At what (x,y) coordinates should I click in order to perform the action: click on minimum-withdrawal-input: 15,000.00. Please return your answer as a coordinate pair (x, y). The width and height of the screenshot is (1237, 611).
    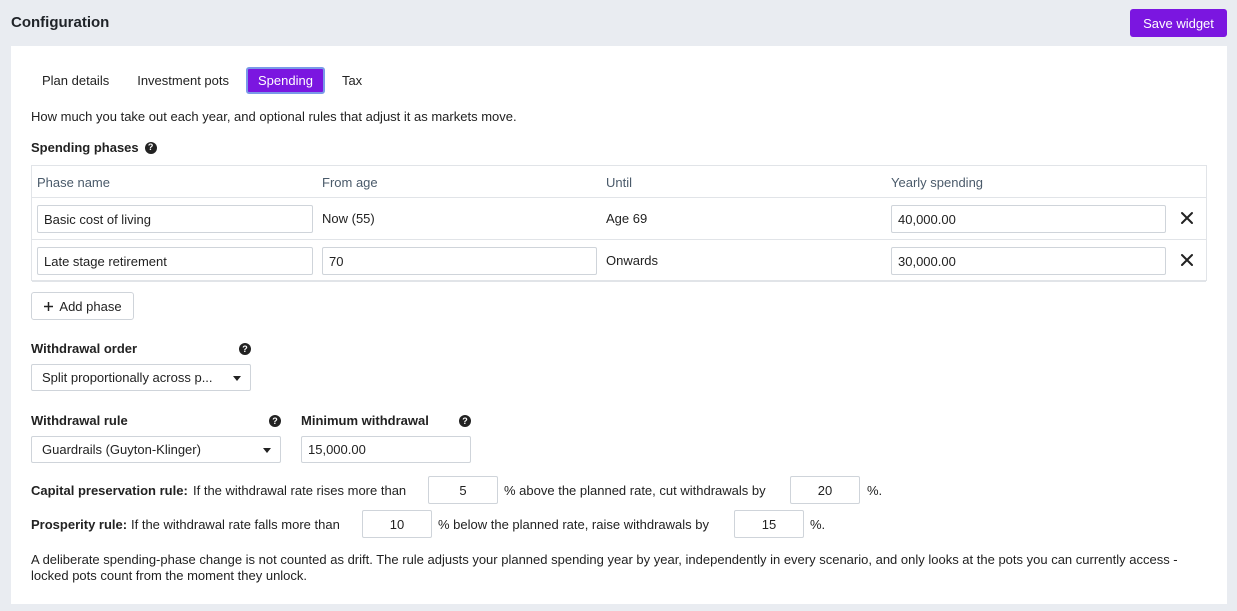
    Looking at the image, I should click on (386, 449).